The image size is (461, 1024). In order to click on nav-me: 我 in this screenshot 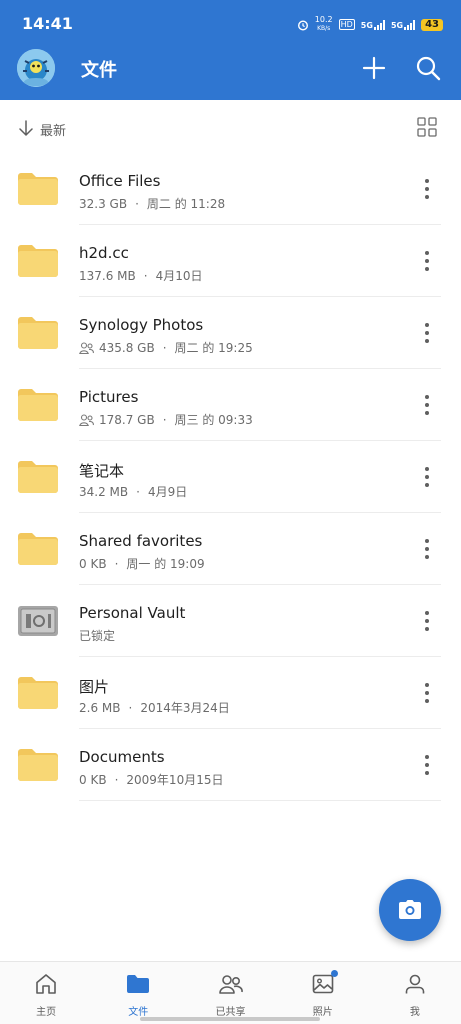, I will do `click(415, 993)`.